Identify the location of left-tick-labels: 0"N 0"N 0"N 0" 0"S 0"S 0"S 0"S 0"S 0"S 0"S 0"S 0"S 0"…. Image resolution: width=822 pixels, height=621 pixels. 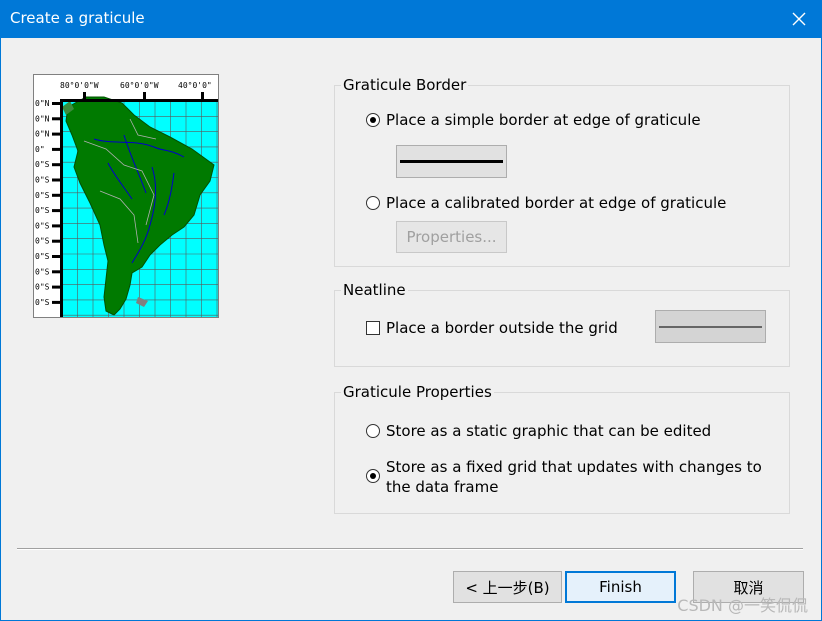
(48, 203).